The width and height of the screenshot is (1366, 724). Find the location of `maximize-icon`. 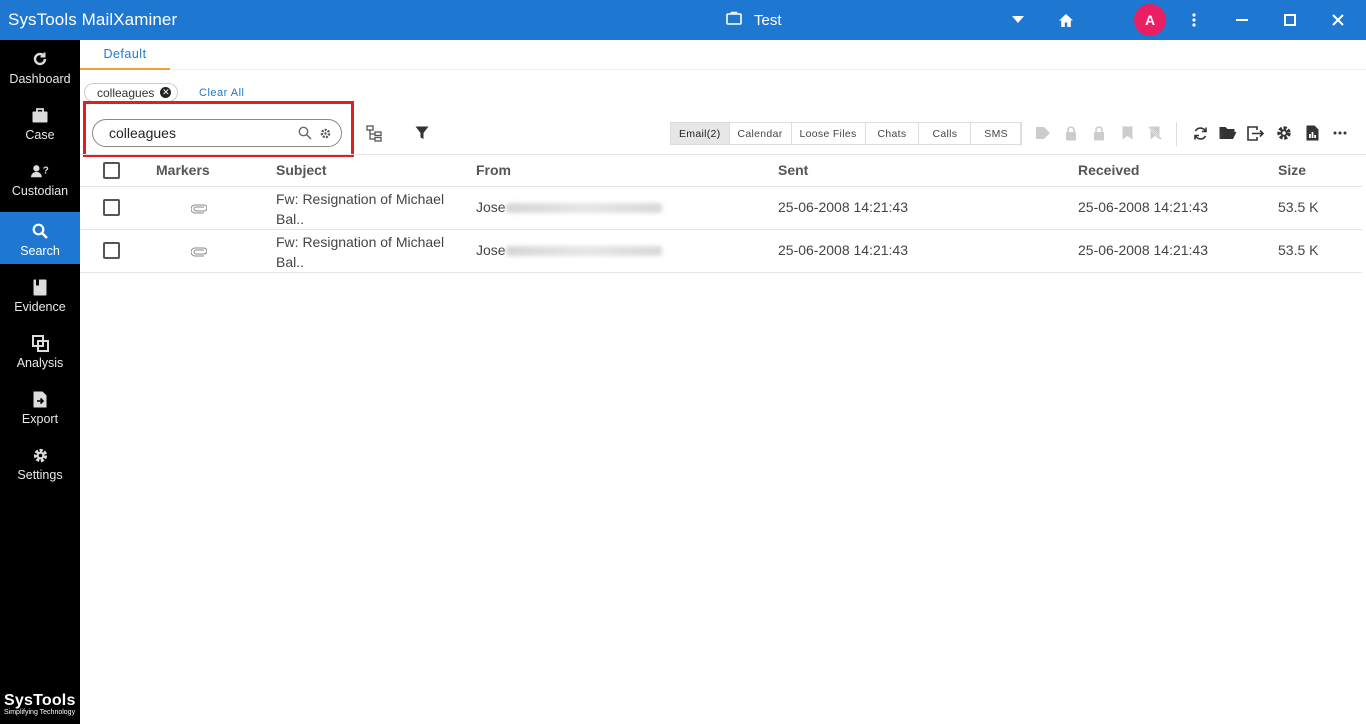

maximize-icon is located at coordinates (1290, 20).